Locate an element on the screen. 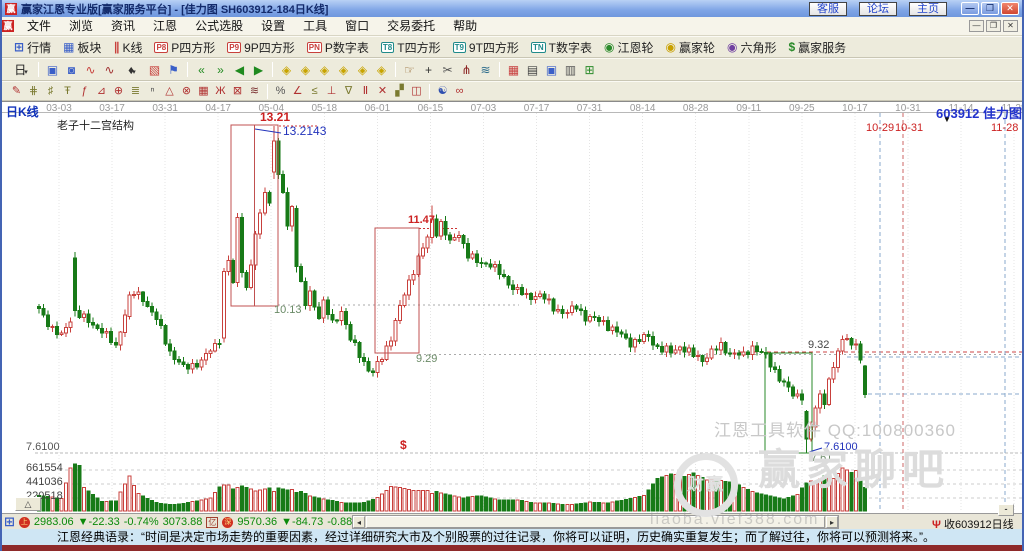 The height and width of the screenshot is (551, 1024). kline-chart-button: ∥ K线 is located at coordinates (127, 47).